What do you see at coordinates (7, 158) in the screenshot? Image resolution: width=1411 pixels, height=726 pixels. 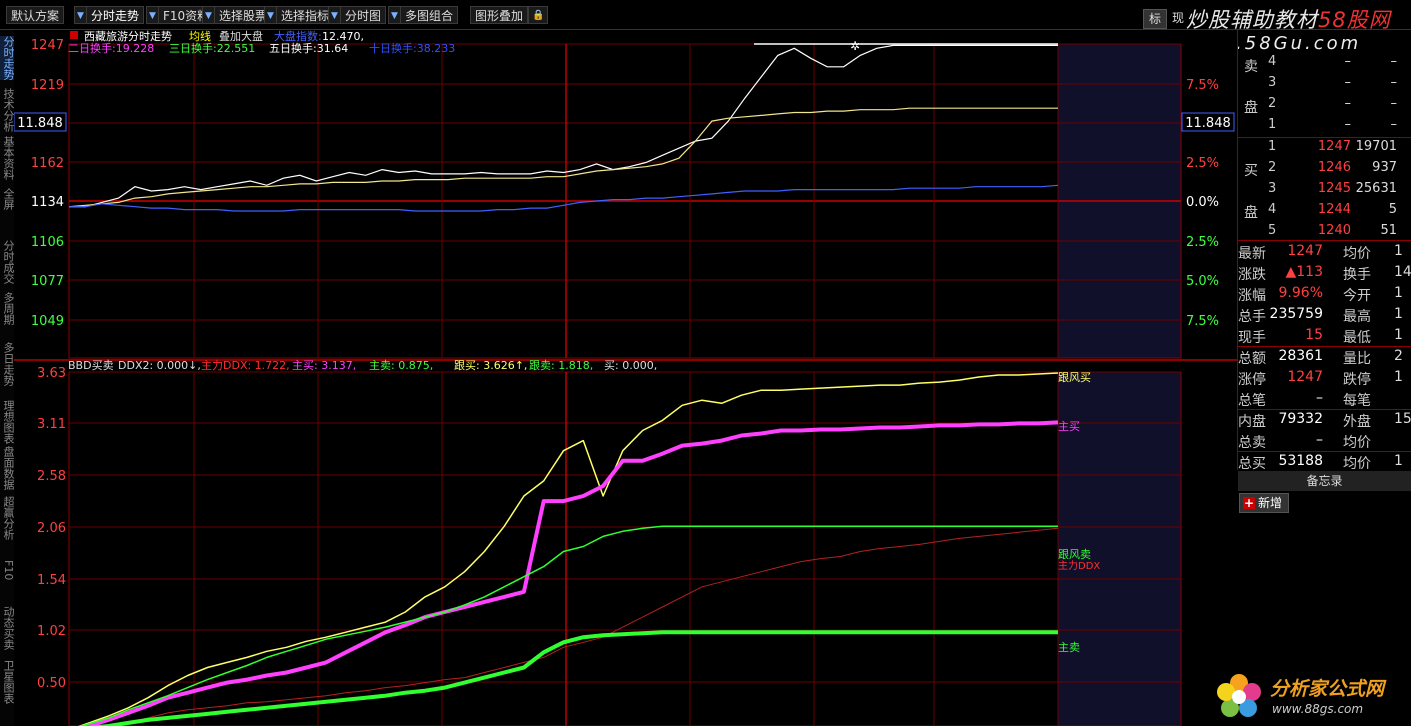 I see `side-tab-2: 基本资料` at bounding box center [7, 158].